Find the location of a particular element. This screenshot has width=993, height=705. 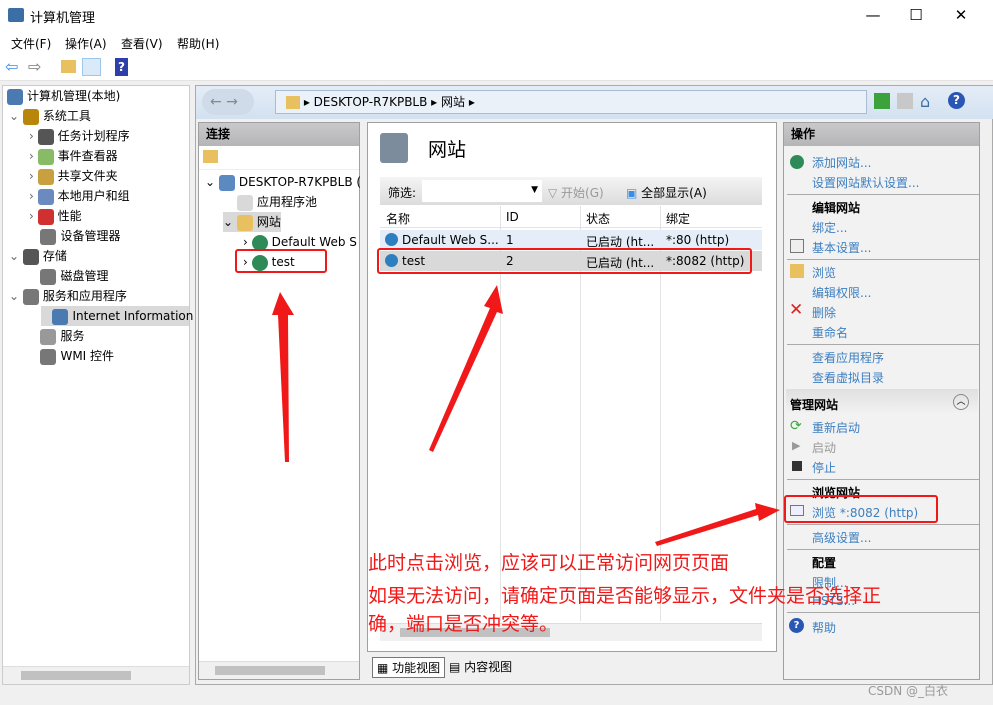

annotation-line-3: 确，端口是否冲突等。 is located at coordinates (463, 624).